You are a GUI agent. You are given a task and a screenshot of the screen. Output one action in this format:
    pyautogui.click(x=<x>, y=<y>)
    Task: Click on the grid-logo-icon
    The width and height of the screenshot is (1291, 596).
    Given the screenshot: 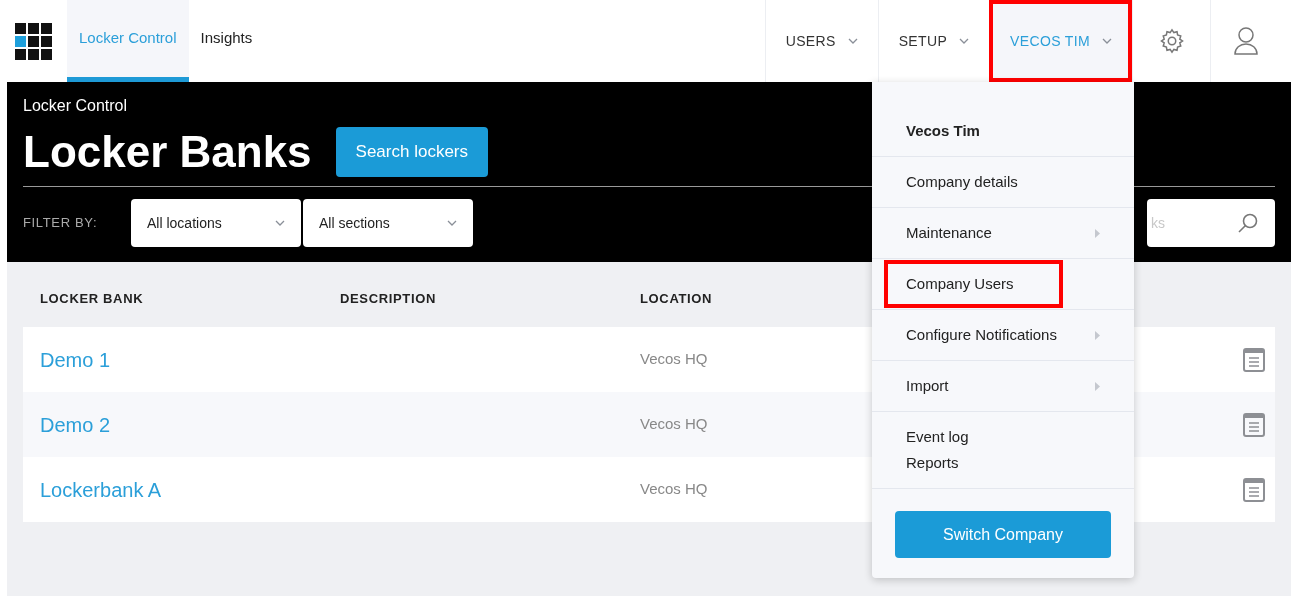 What is the action you would take?
    pyautogui.click(x=33, y=41)
    